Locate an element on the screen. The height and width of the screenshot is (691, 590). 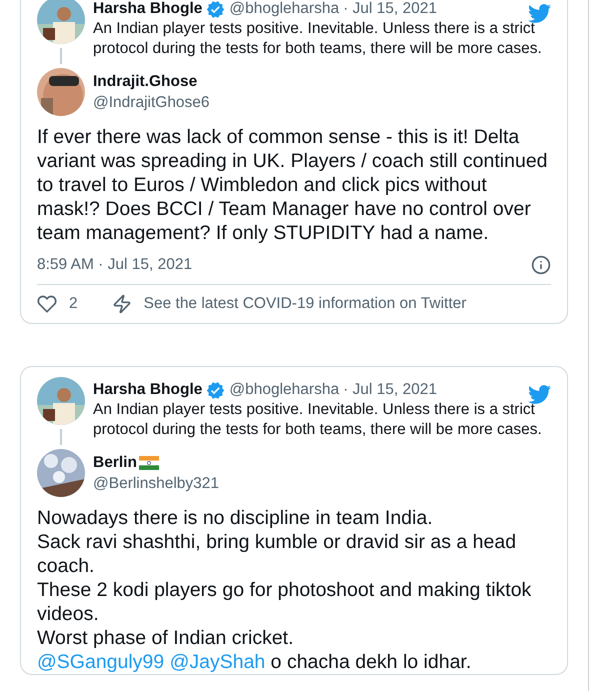
tweet-timestamp: 8:59 AM · Jul 15, 2021 is located at coordinates (114, 265).